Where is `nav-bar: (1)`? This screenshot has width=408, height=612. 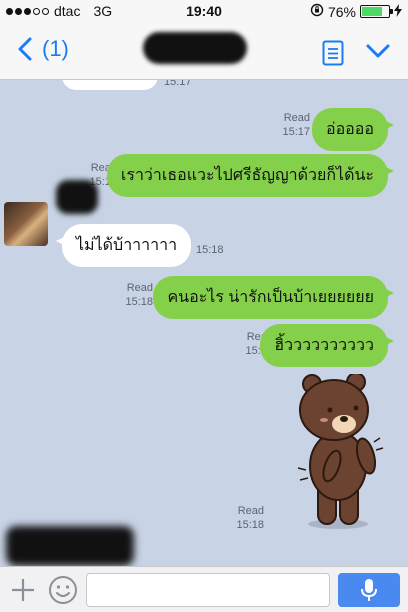
nav-bar: (1) is located at coordinates (204, 51).